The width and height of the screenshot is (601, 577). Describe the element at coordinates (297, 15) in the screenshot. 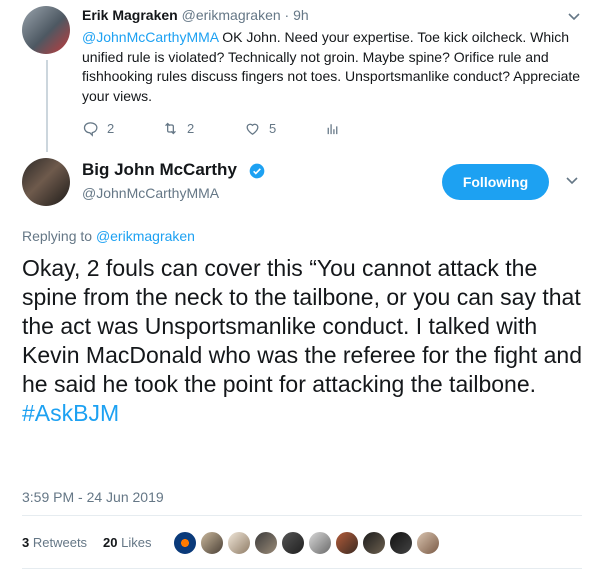

I see `parent-time: · 9h` at that location.